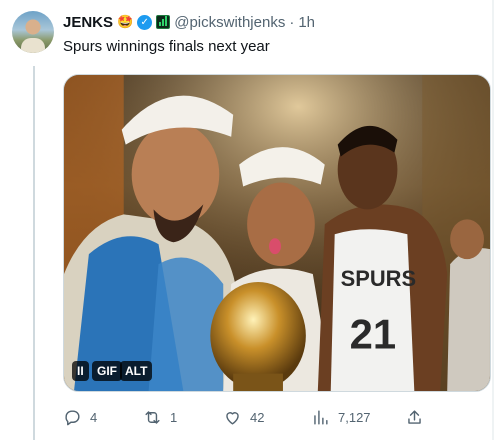  I want to click on like-icon, so click(232, 418).